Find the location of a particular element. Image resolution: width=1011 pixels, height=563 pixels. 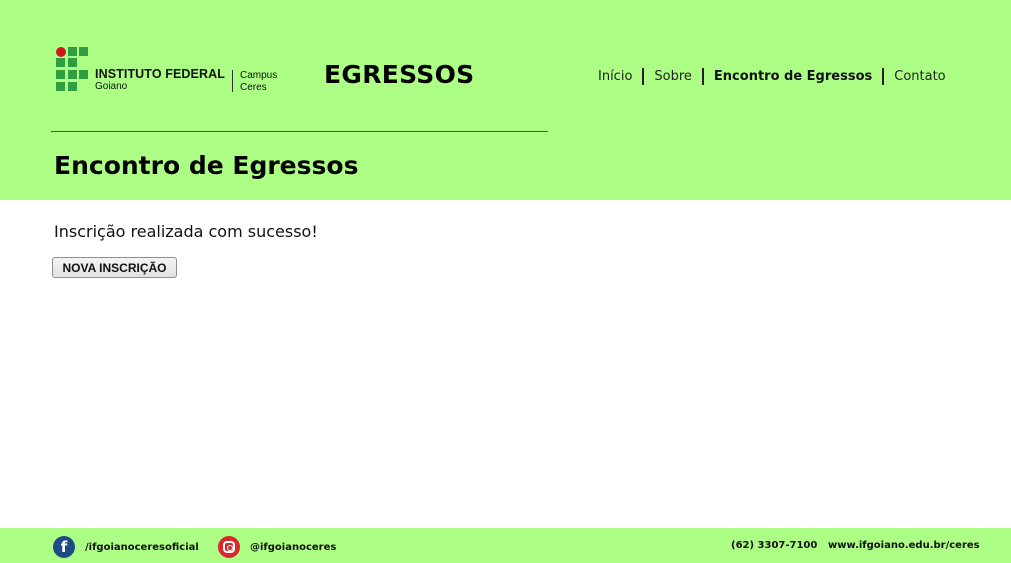

footer-phone: (62) 3307-7100 is located at coordinates (774, 545).